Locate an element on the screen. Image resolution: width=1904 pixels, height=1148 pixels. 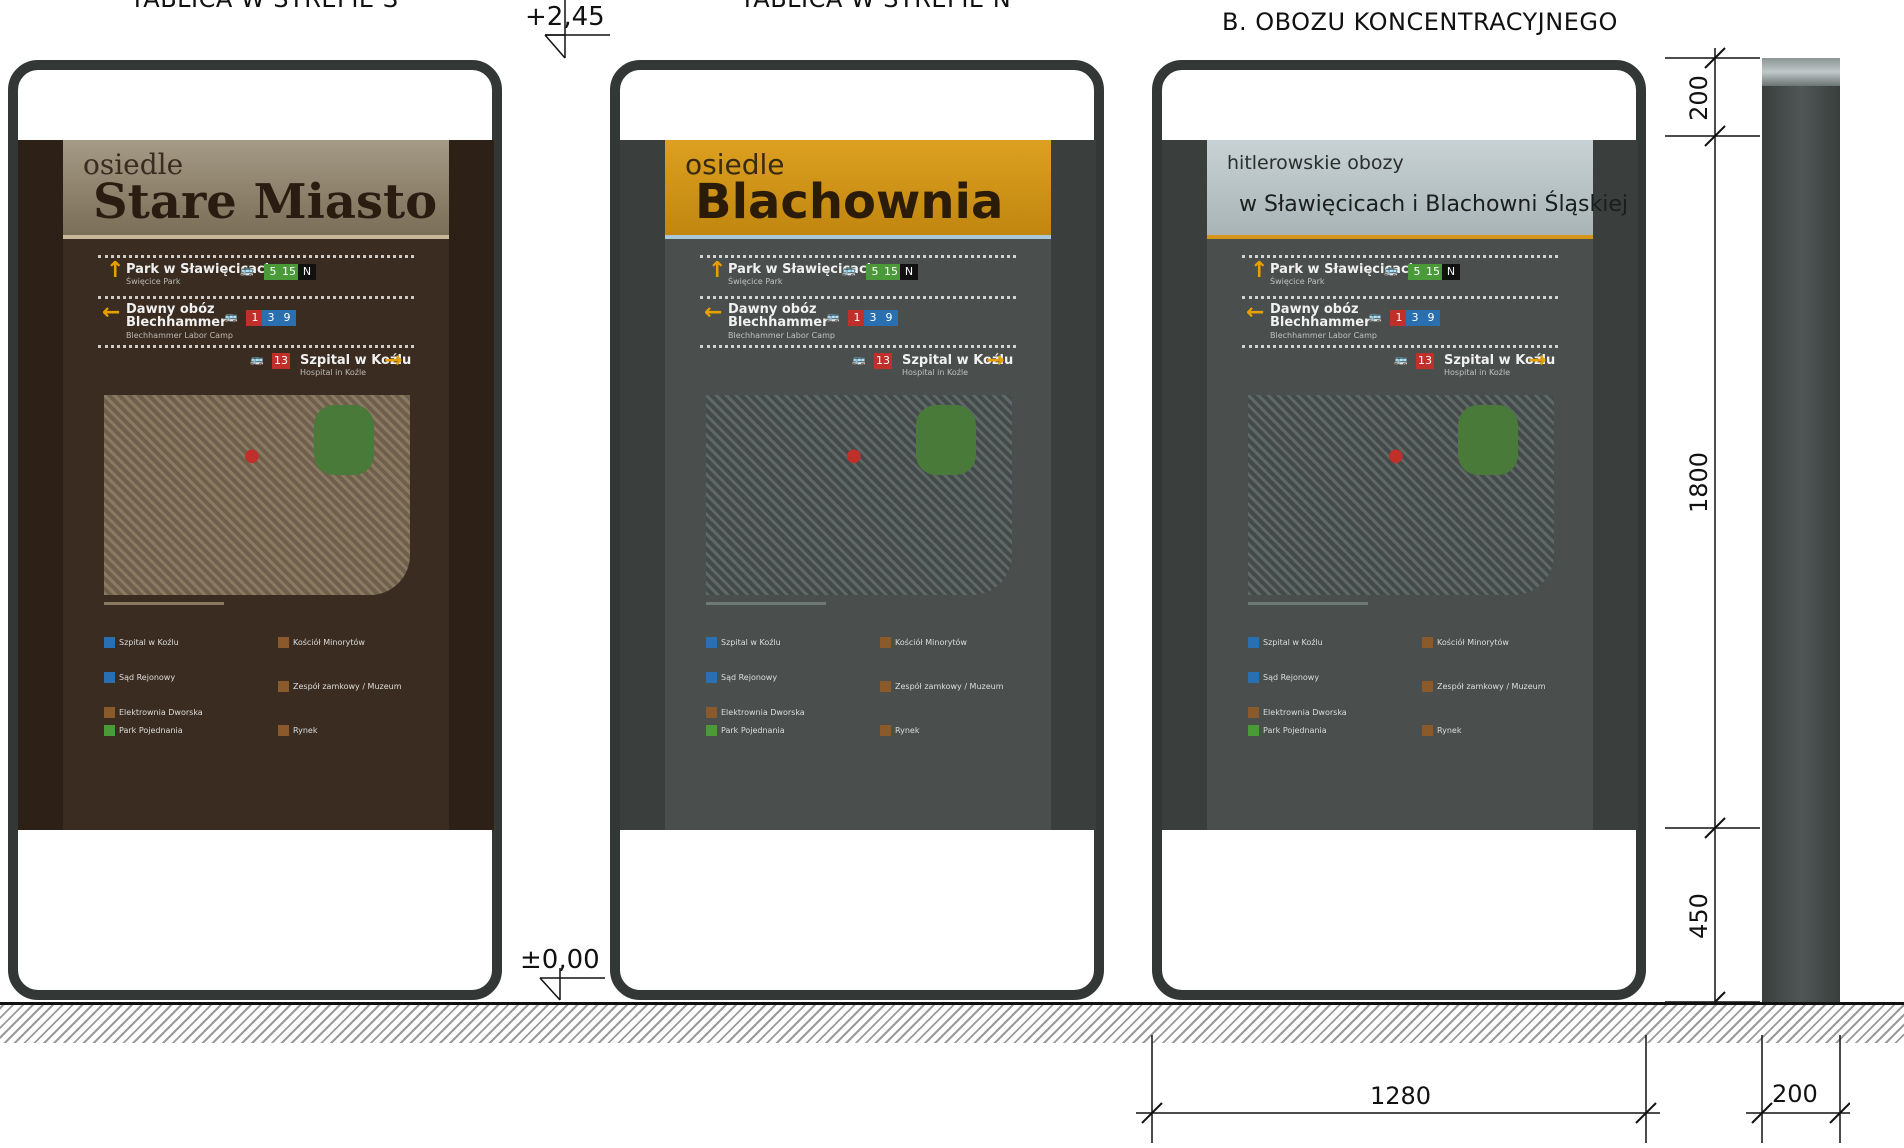
sign-title-right: B. OBOZU KONCENTRACYJNEGO is located at coordinates (1420, 22).